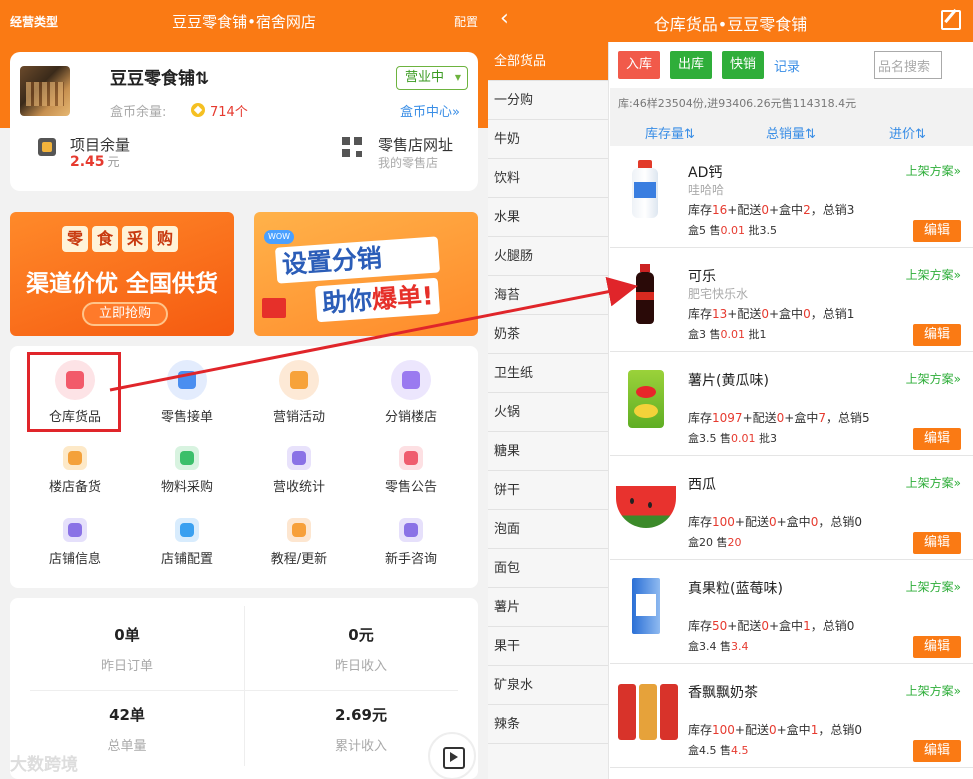 This screenshot has width=973, height=779. What do you see at coordinates (411, 470) in the screenshot?
I see `menu-item: 零售公告` at bounding box center [411, 470].